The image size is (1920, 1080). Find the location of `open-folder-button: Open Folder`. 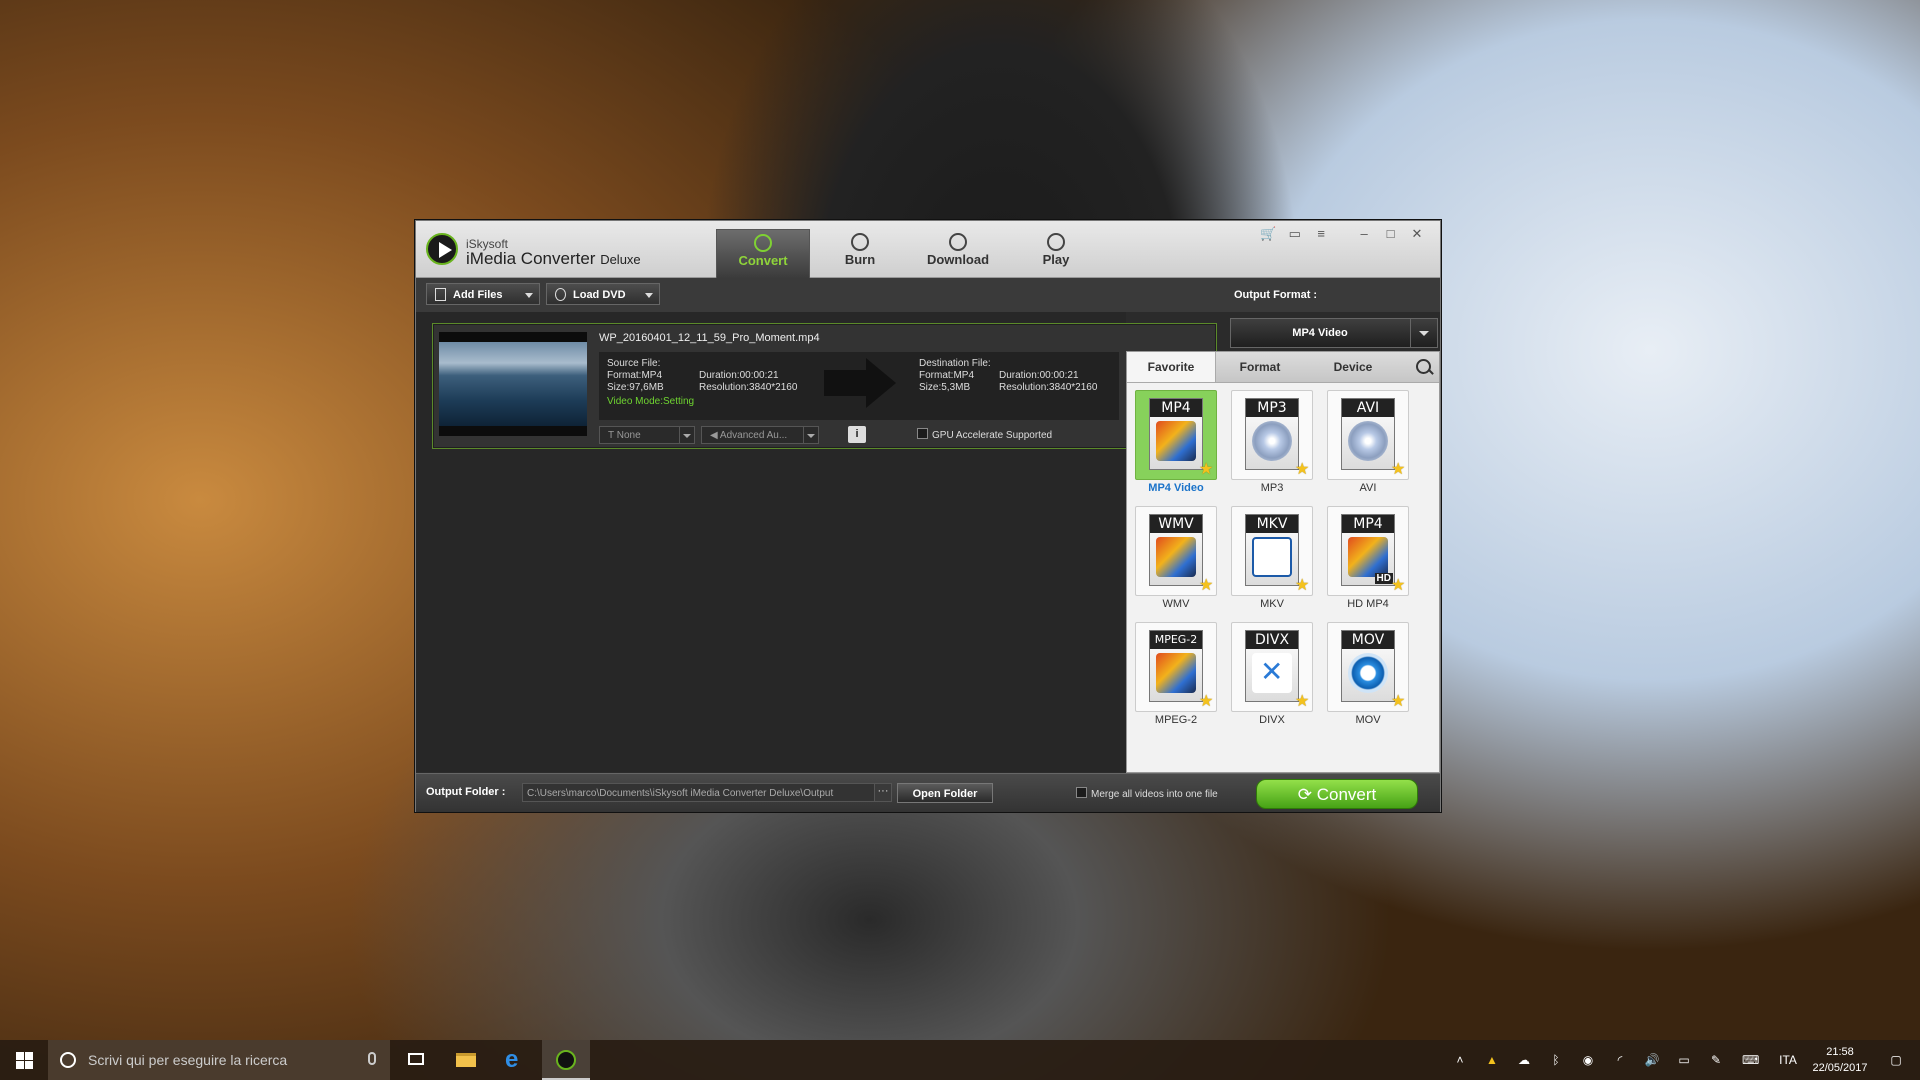

open-folder-button: Open Folder is located at coordinates (945, 793).